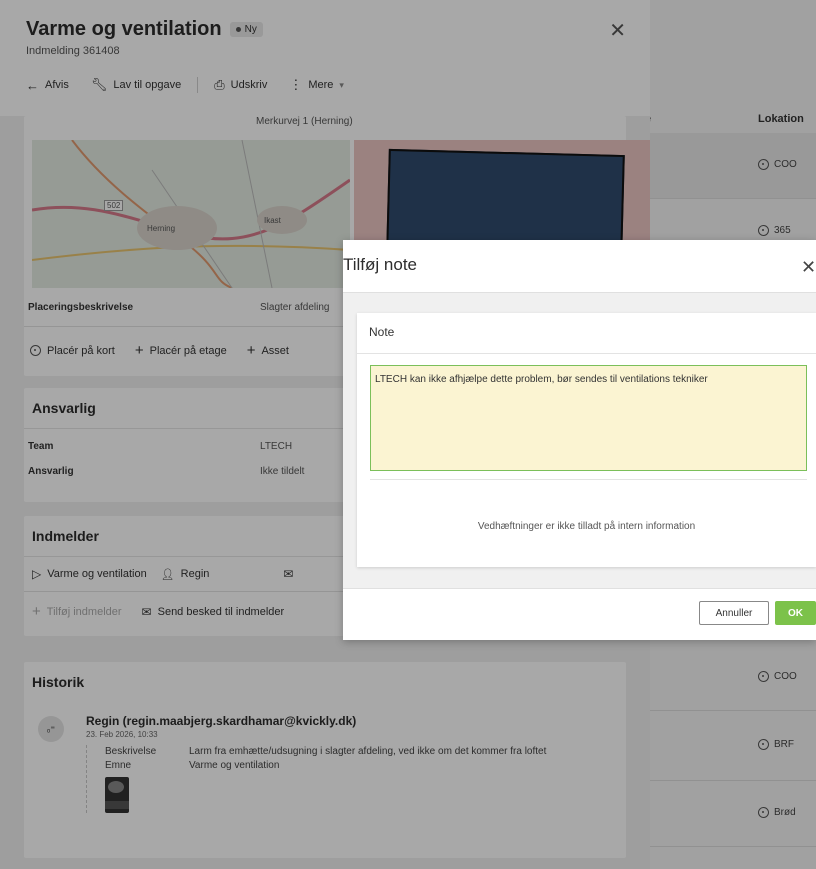 The height and width of the screenshot is (869, 816). Describe the element at coordinates (380, 264) in the screenshot. I see `dialog-title: Tilføj note` at that location.